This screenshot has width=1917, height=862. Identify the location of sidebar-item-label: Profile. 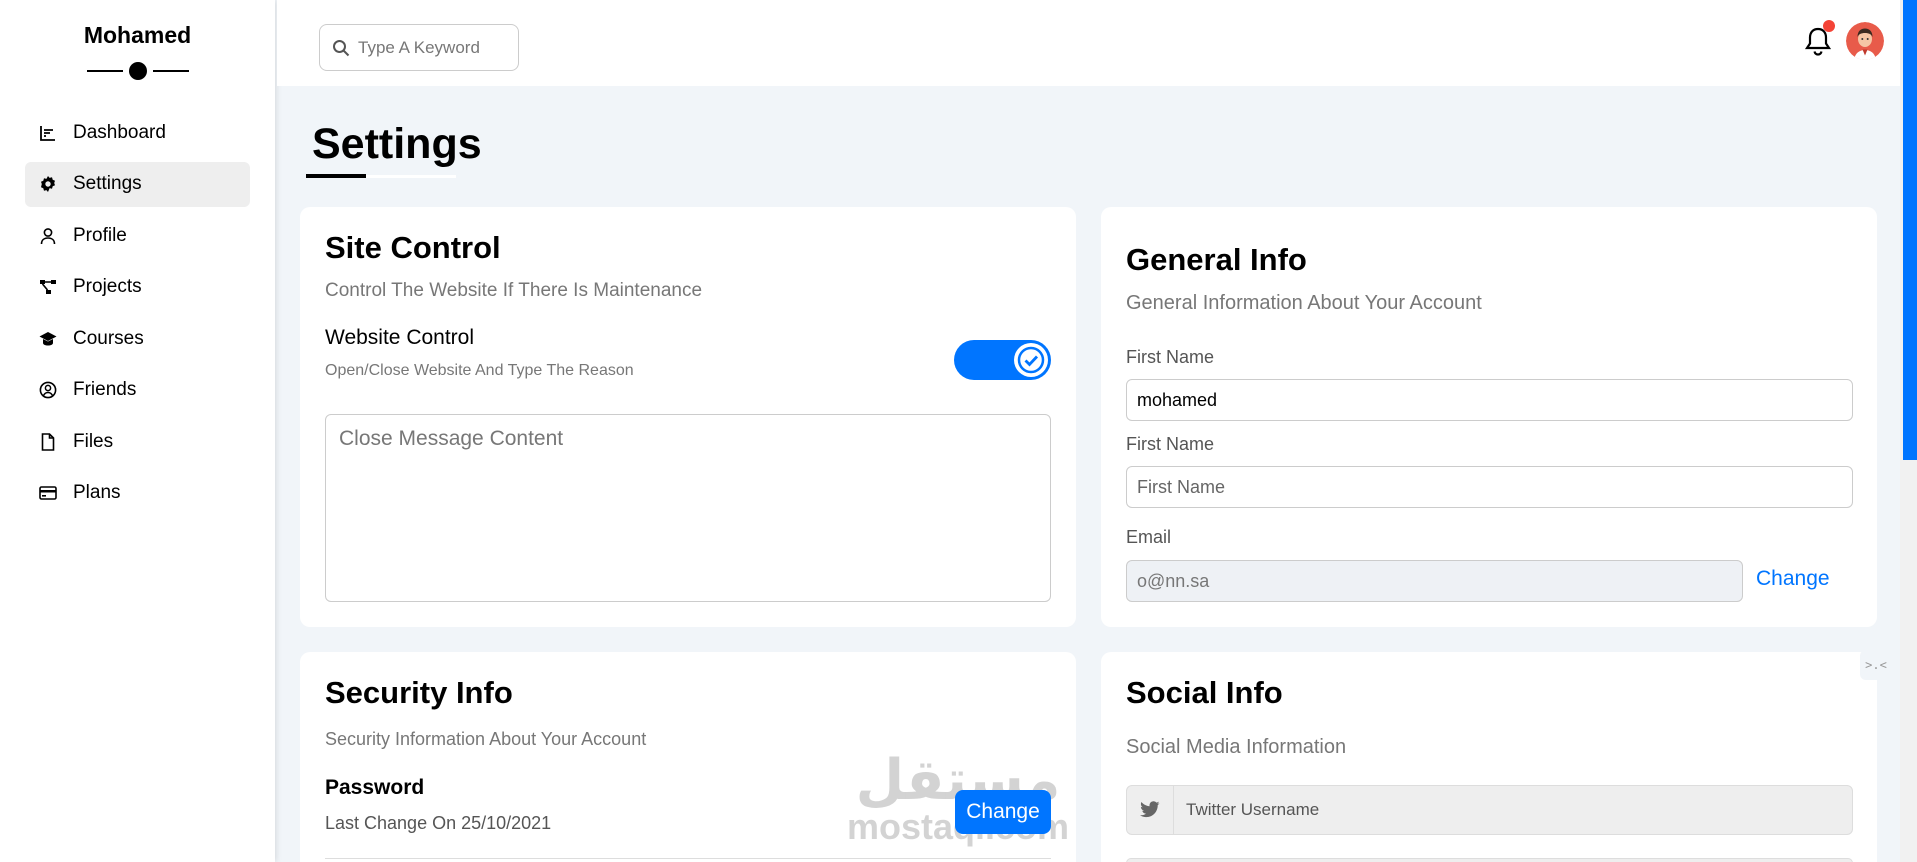
(100, 235).